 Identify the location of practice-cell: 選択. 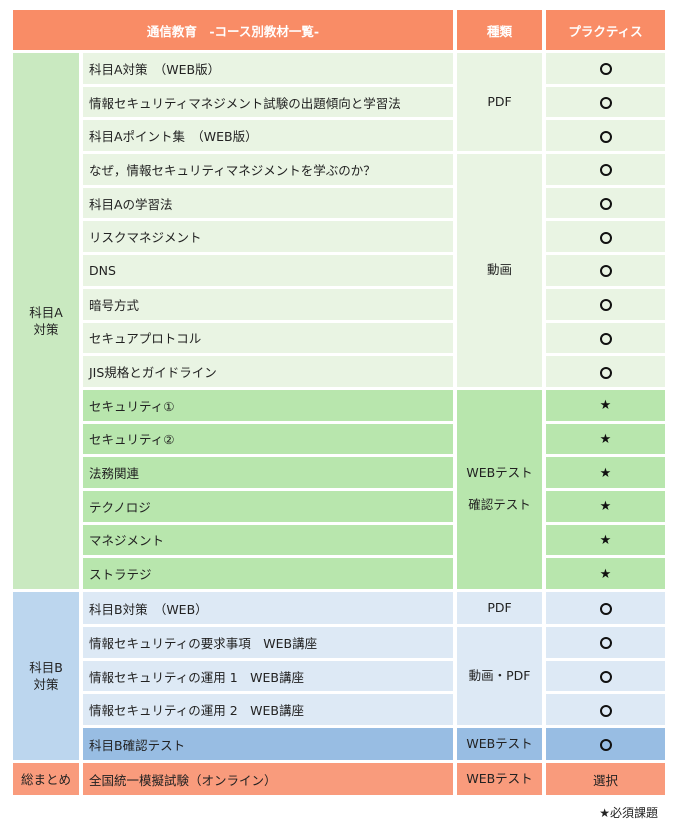
(605, 779).